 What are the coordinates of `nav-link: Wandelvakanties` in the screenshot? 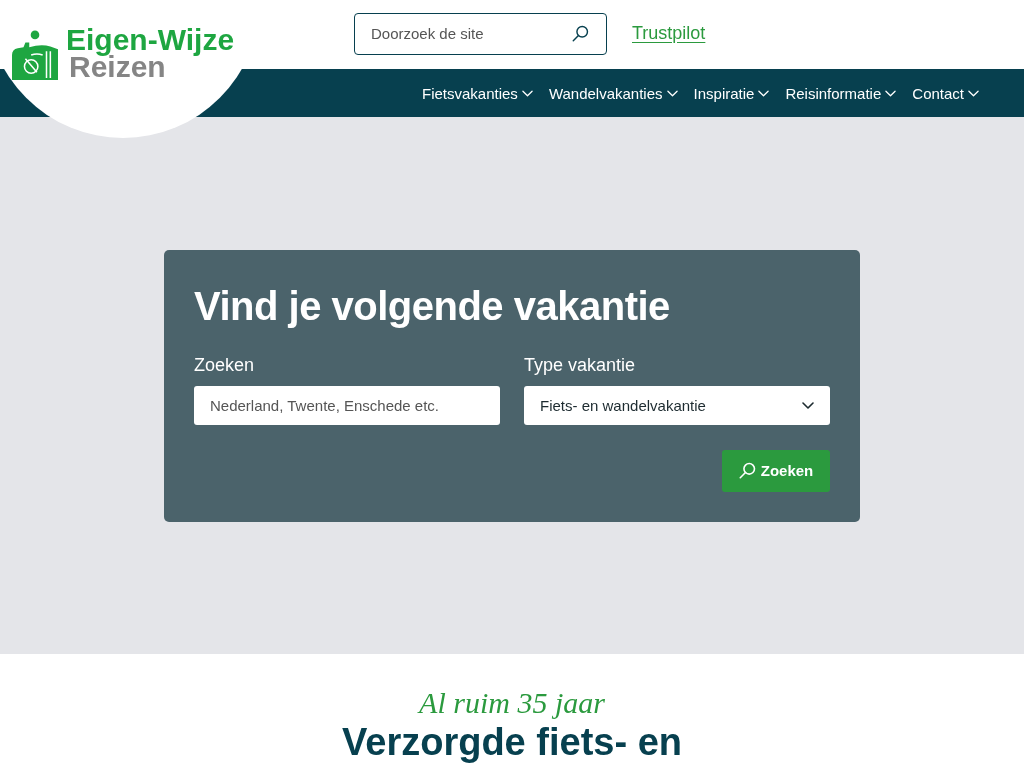 It's located at (613, 93).